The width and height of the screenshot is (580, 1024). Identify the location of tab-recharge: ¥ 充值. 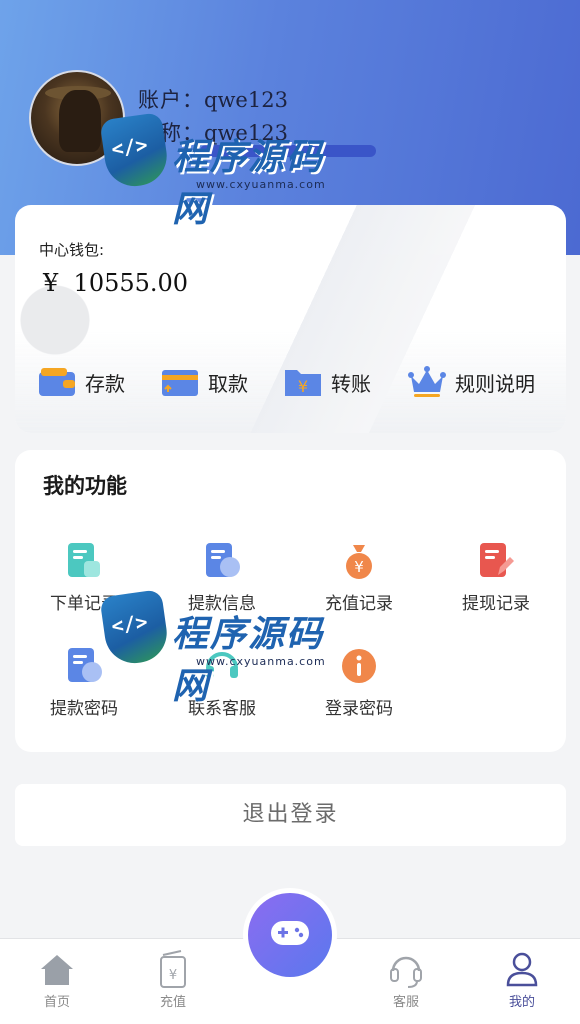
(173, 979).